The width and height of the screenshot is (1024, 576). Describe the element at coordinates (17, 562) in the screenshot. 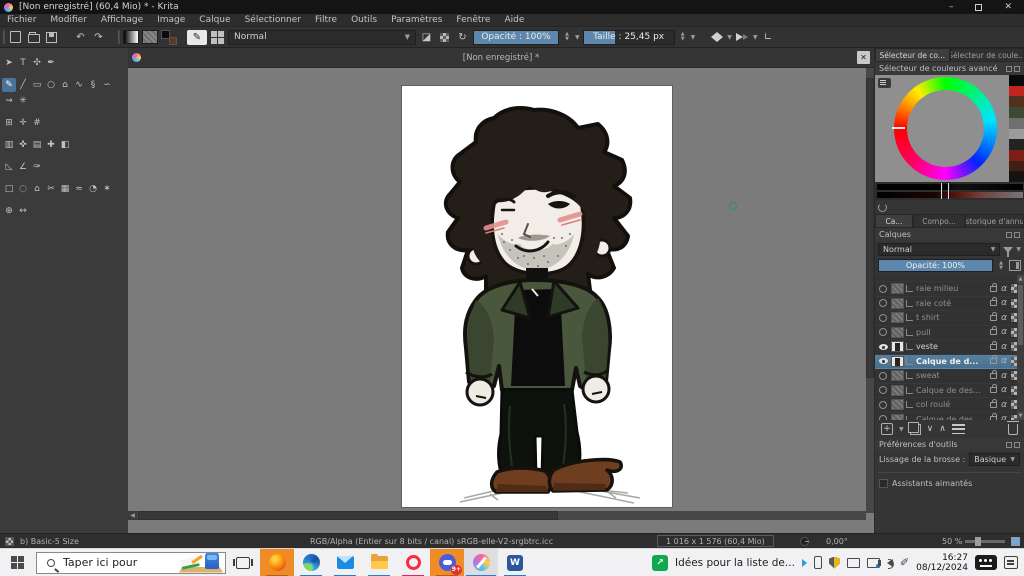

I see `start-button` at that location.